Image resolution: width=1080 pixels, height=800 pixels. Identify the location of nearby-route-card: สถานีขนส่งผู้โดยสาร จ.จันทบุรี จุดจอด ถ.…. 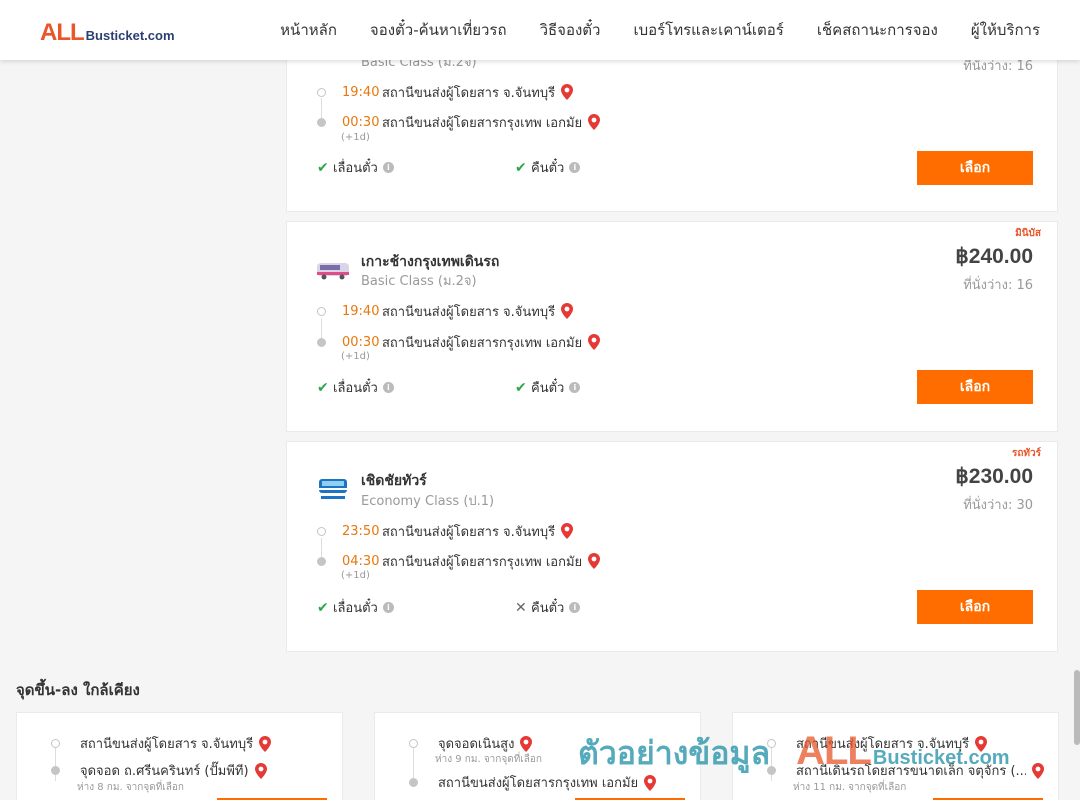
(179, 756).